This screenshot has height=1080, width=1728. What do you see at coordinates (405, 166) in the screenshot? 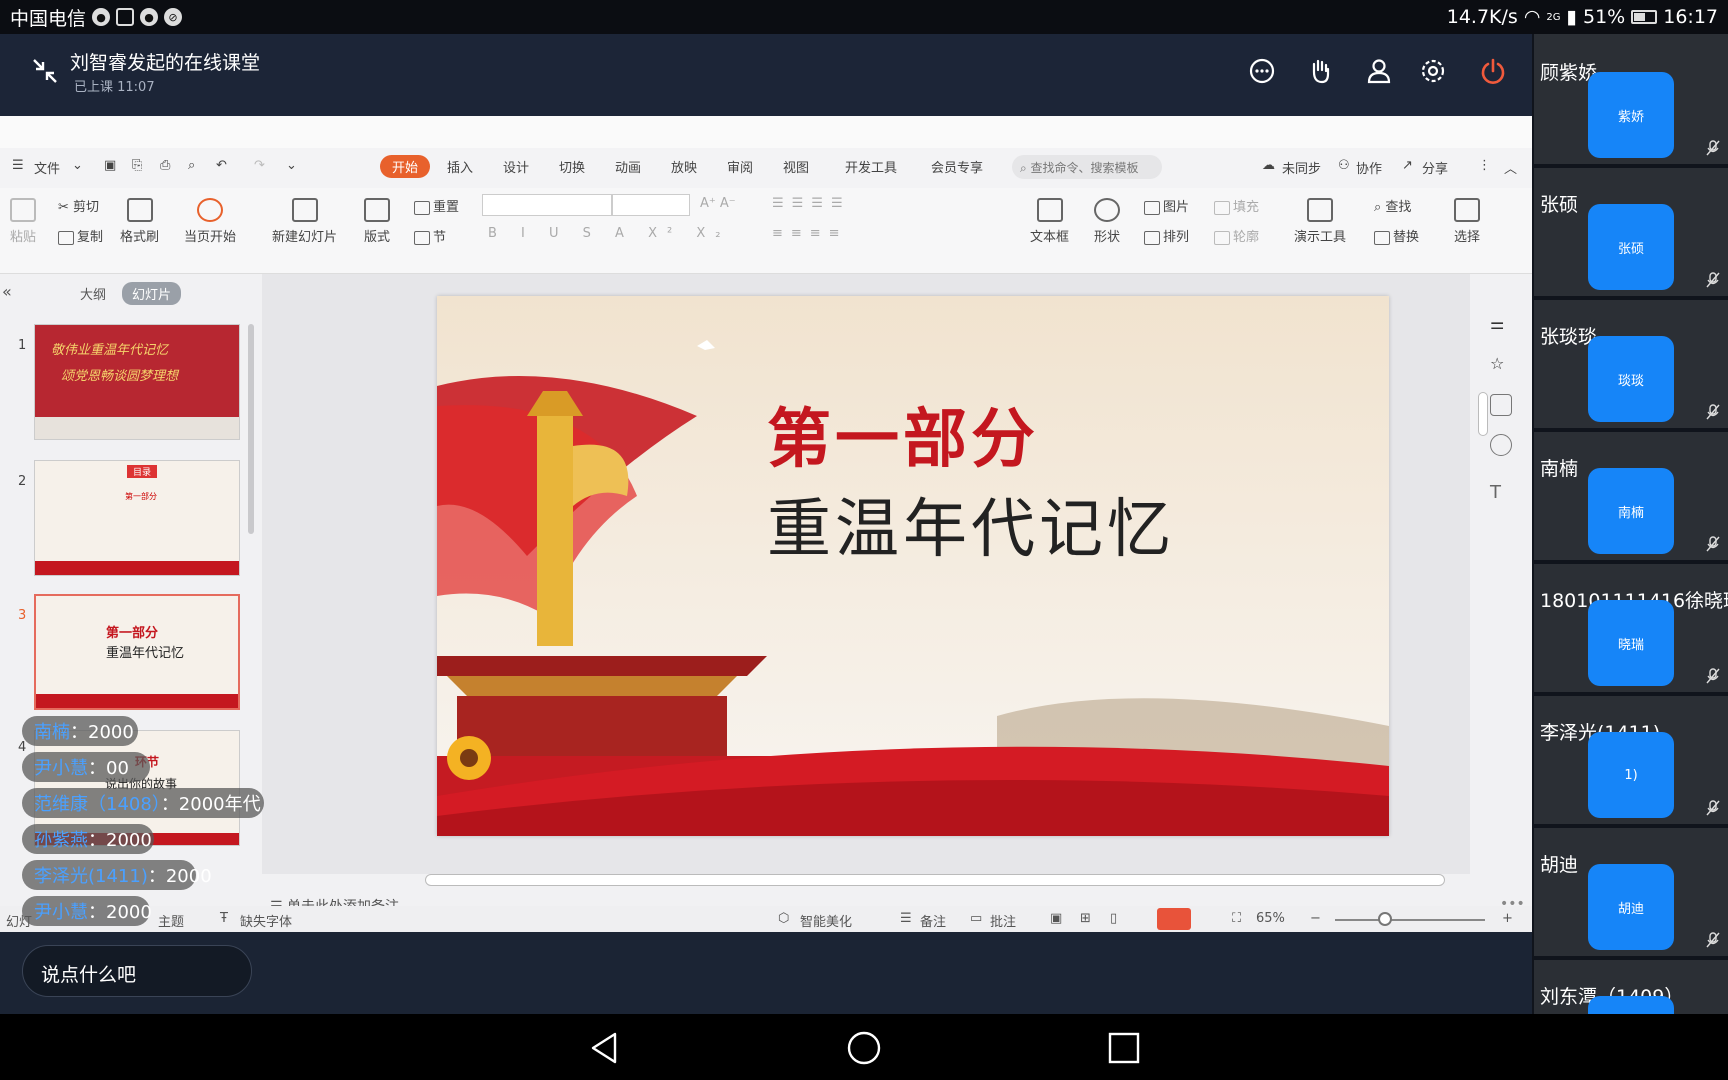
I see `tab-home: 开始` at bounding box center [405, 166].